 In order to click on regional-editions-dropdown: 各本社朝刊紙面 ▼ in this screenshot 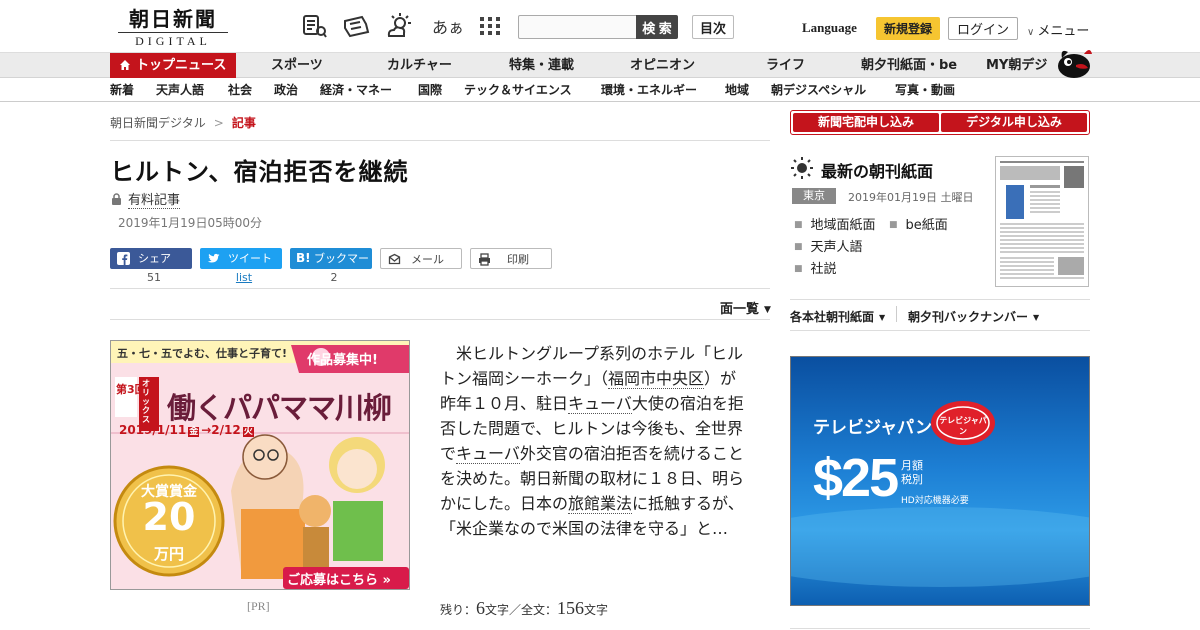, I will do `click(837, 316)`.